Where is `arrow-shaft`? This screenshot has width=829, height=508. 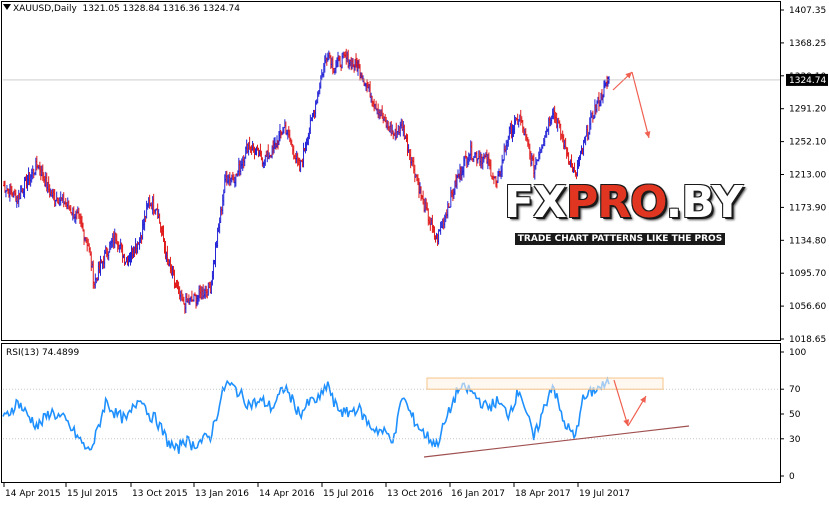 arrow-shaft is located at coordinates (640, 105).